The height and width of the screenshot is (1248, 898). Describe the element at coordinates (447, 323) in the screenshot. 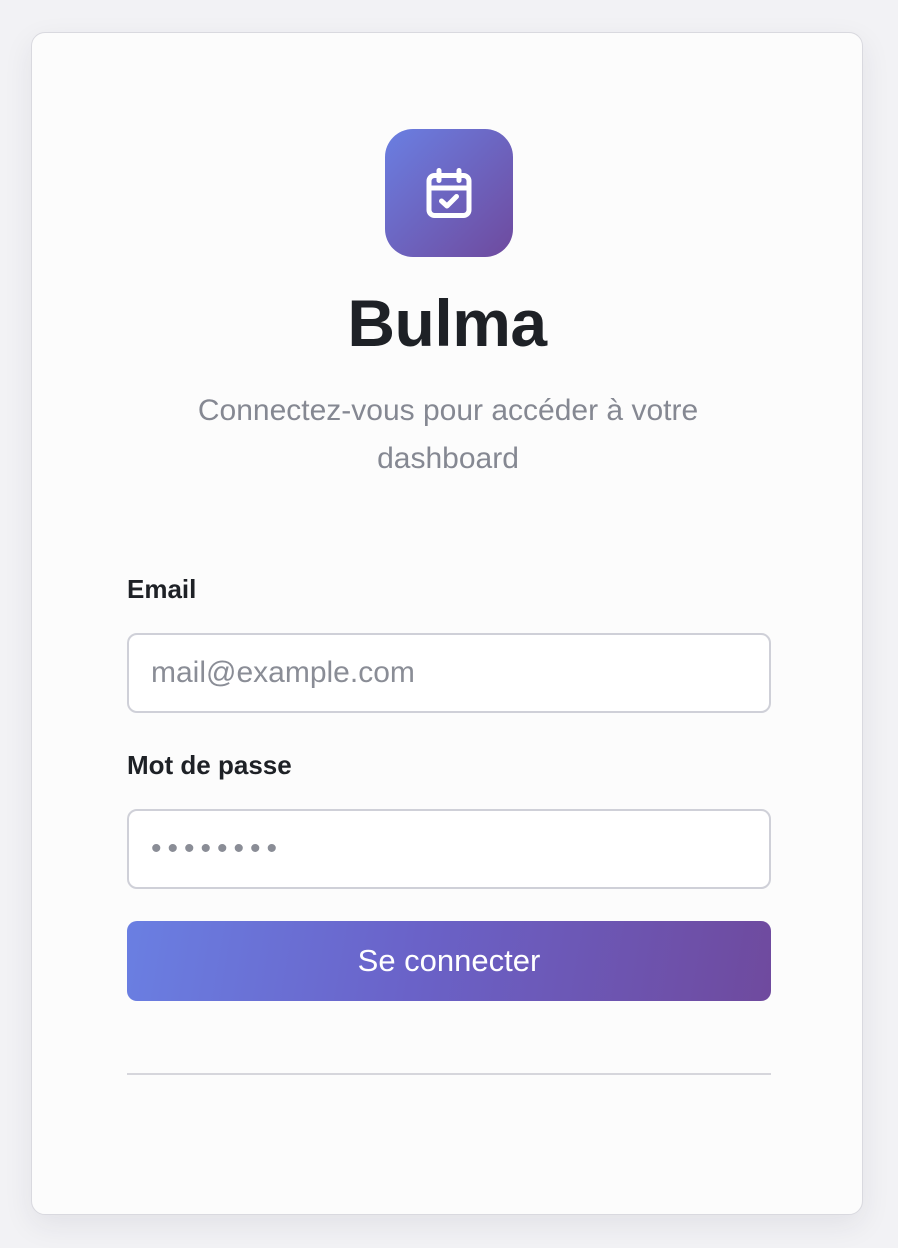

I see `app-title: Bulma` at that location.